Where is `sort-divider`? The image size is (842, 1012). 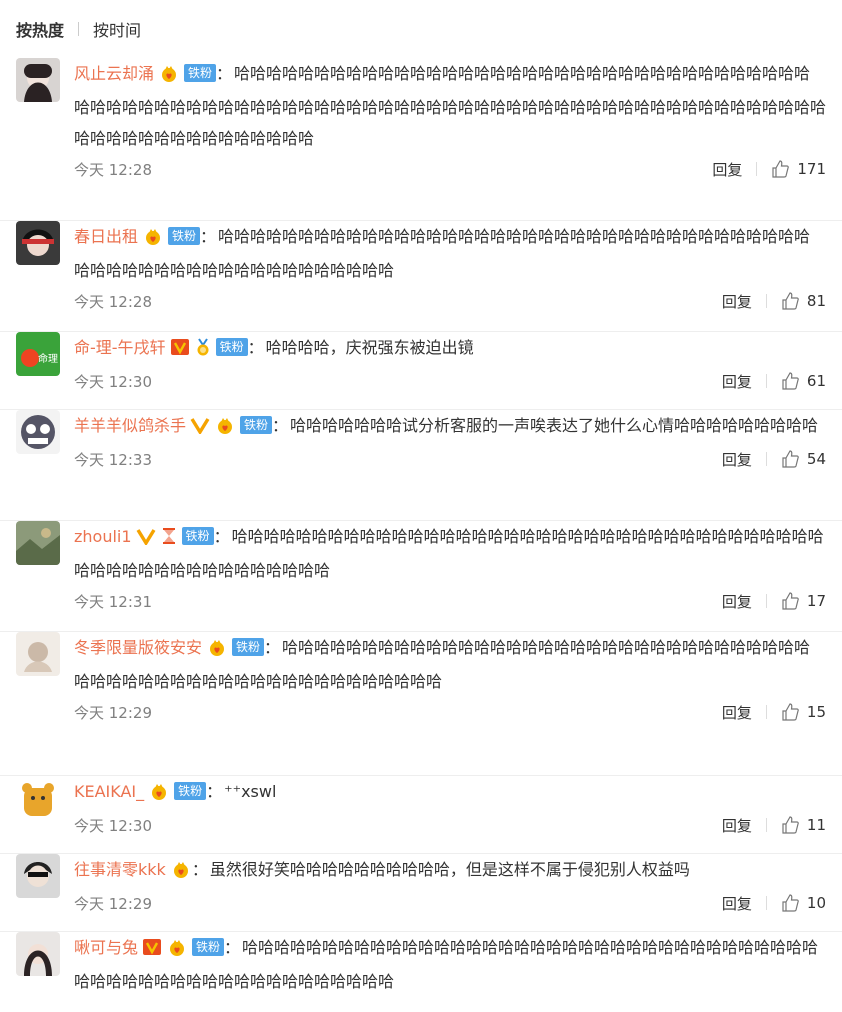 sort-divider is located at coordinates (79, 29).